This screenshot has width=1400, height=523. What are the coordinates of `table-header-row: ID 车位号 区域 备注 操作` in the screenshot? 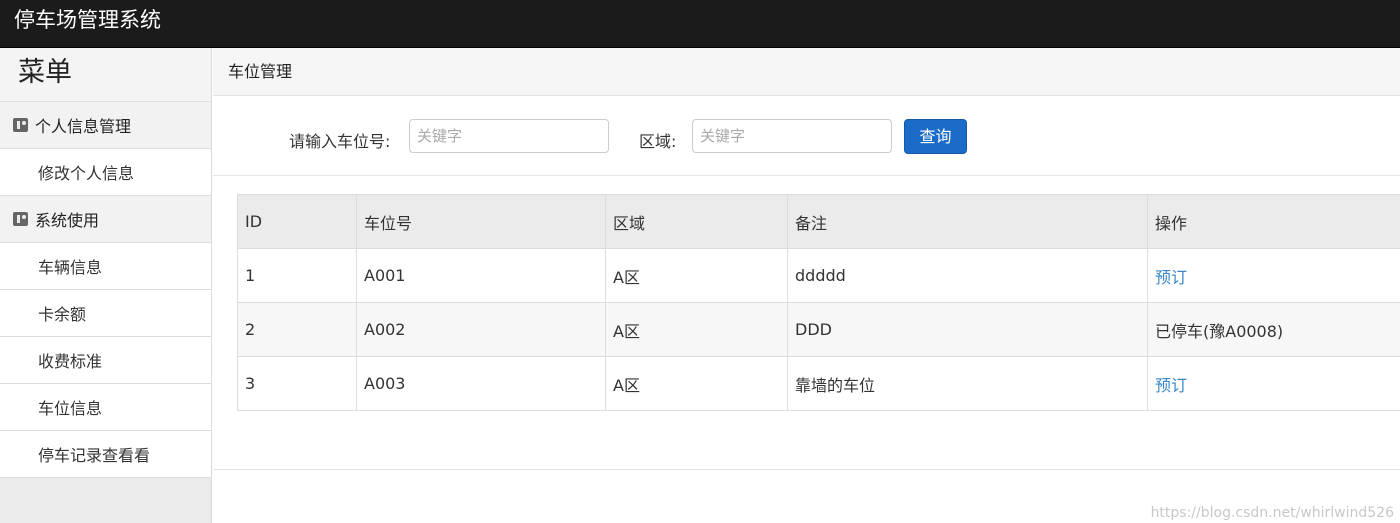 It's located at (818, 221).